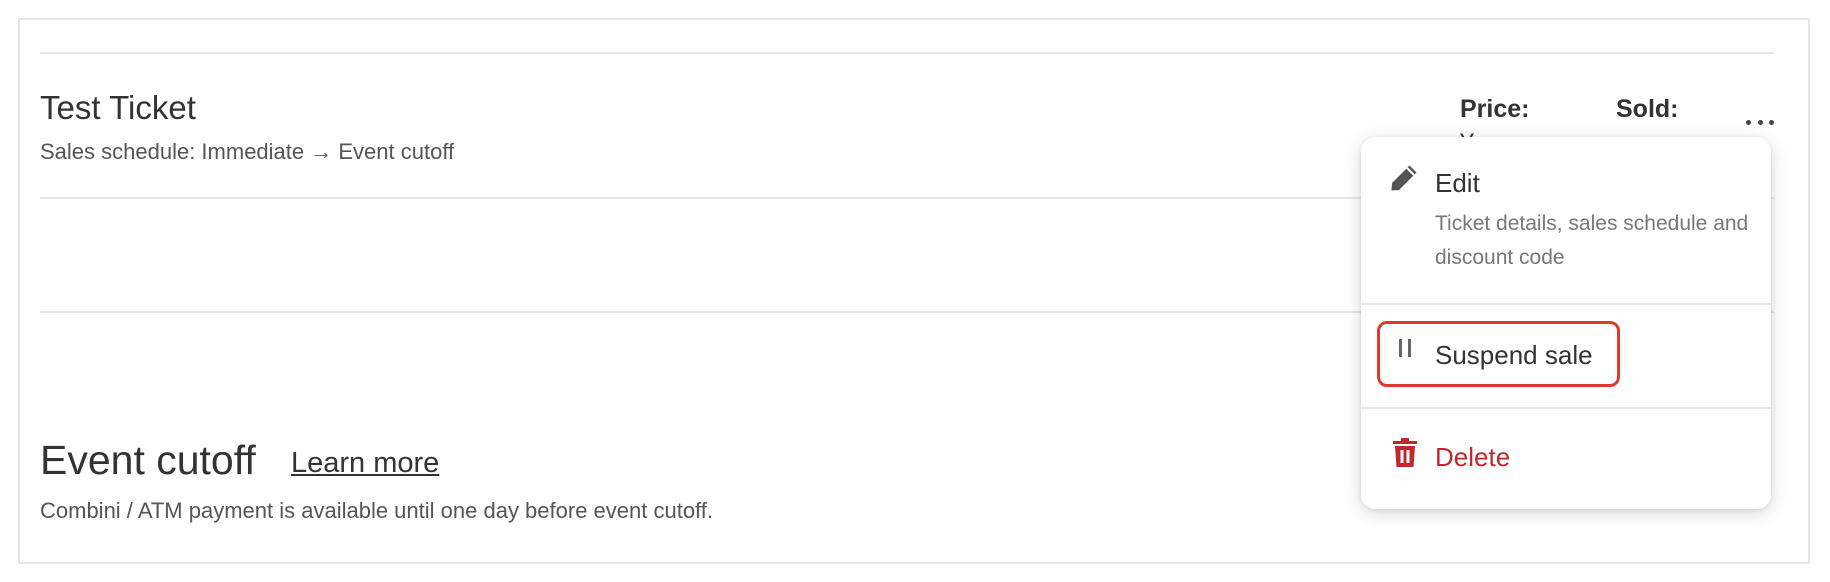  What do you see at coordinates (365, 463) in the screenshot?
I see `learn-more-link: Learn more` at bounding box center [365, 463].